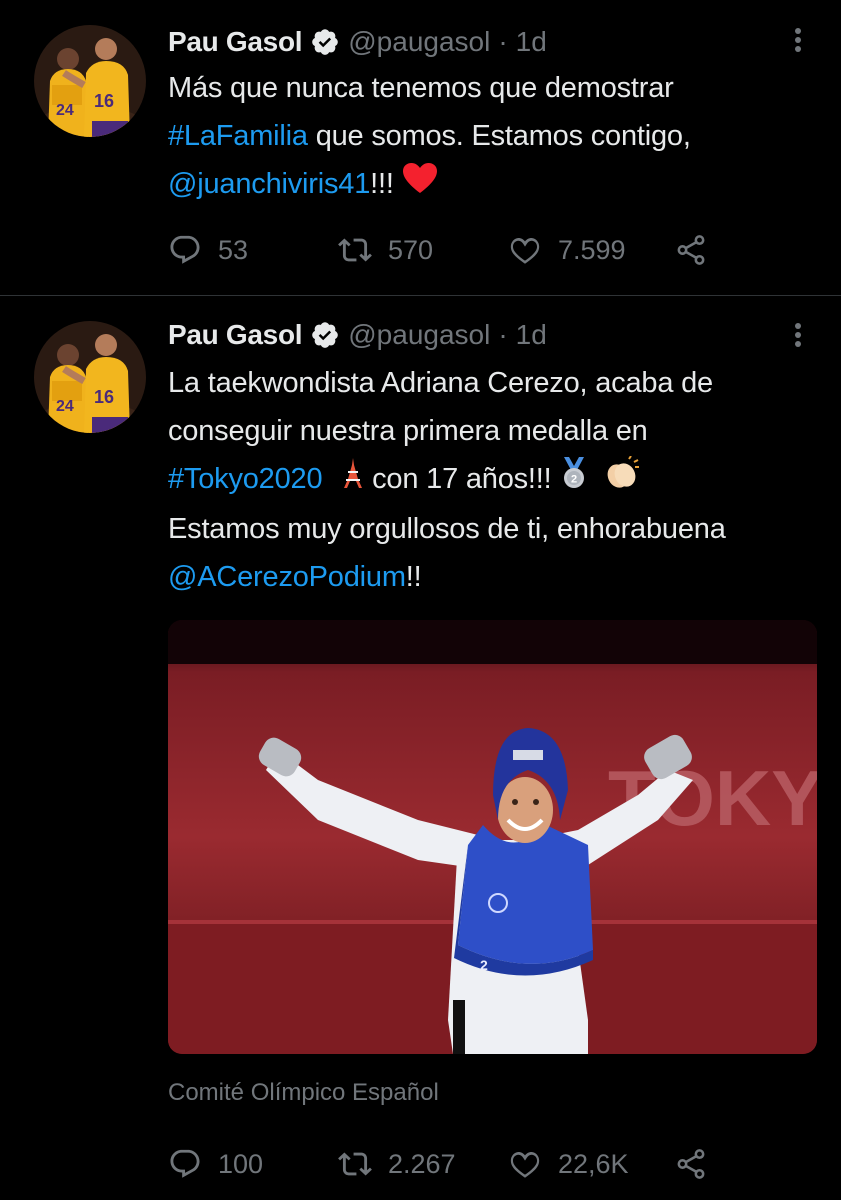 The height and width of the screenshot is (1200, 841). Describe the element at coordinates (420, 295) in the screenshot. I see `divider` at that location.